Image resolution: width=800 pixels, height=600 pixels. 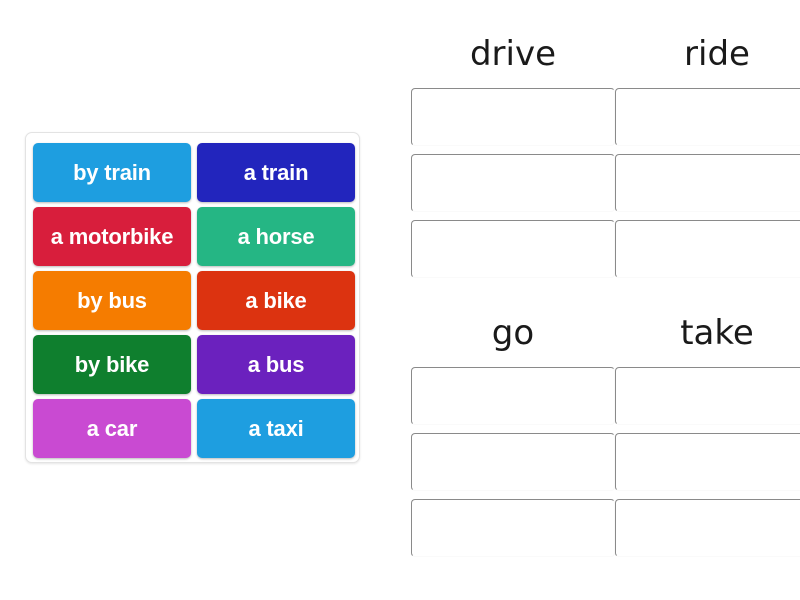 I want to click on word-tile: a motorbike, so click(x=112, y=236).